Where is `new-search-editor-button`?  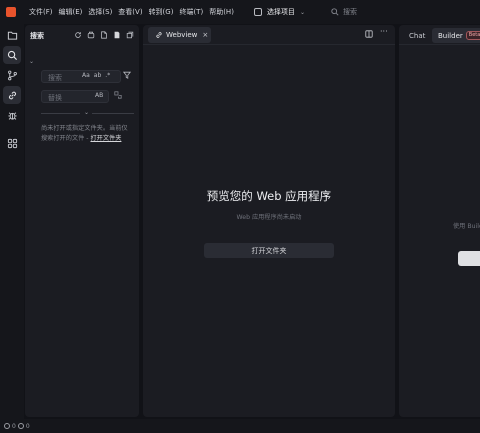 new-search-editor-button is located at coordinates (103, 34).